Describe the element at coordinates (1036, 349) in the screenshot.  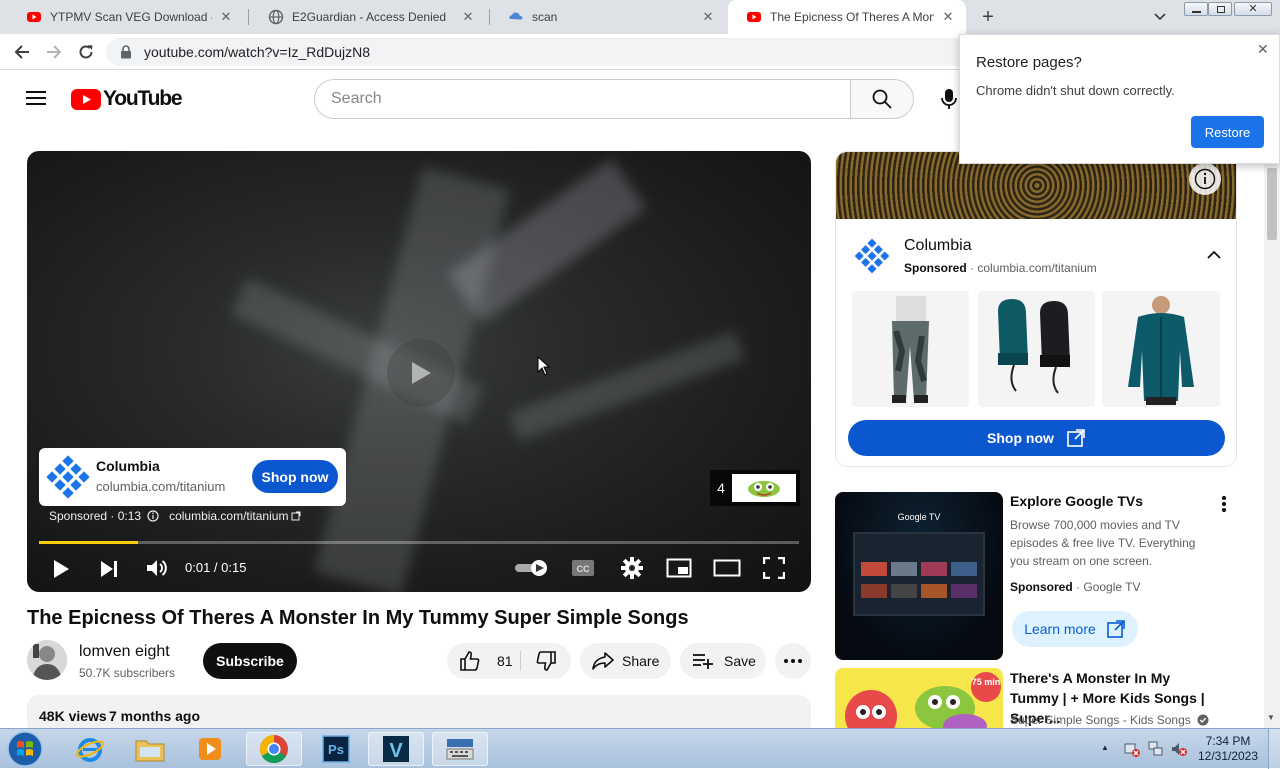
I see `product-mittens` at that location.